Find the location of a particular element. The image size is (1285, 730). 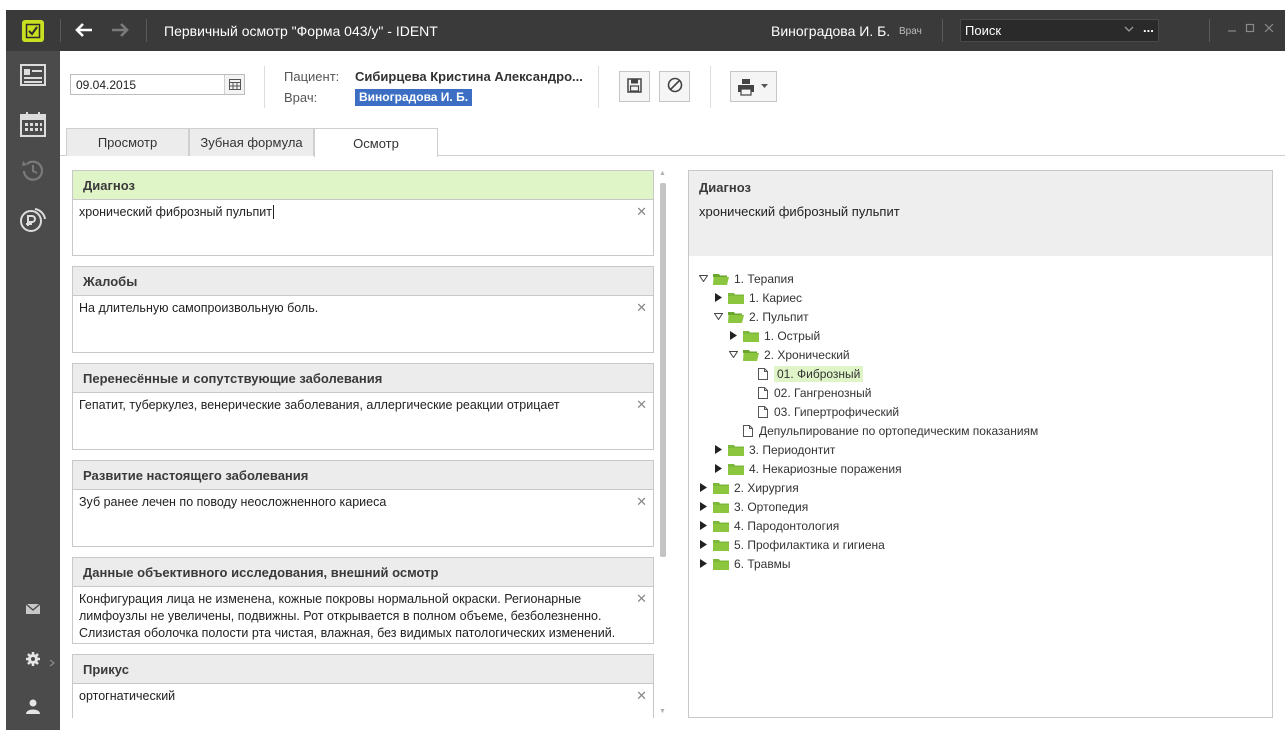

tree-item-therapy: 1. Терапия is located at coordinates (745, 278).